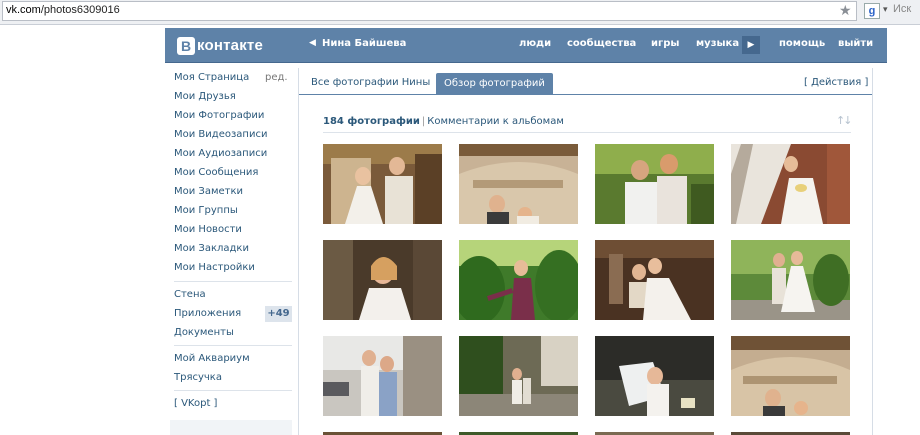 The height and width of the screenshot is (435, 920). Describe the element at coordinates (220, 134) in the screenshot. I see `sidebar-item-videos: Мои Видеозаписи` at that location.